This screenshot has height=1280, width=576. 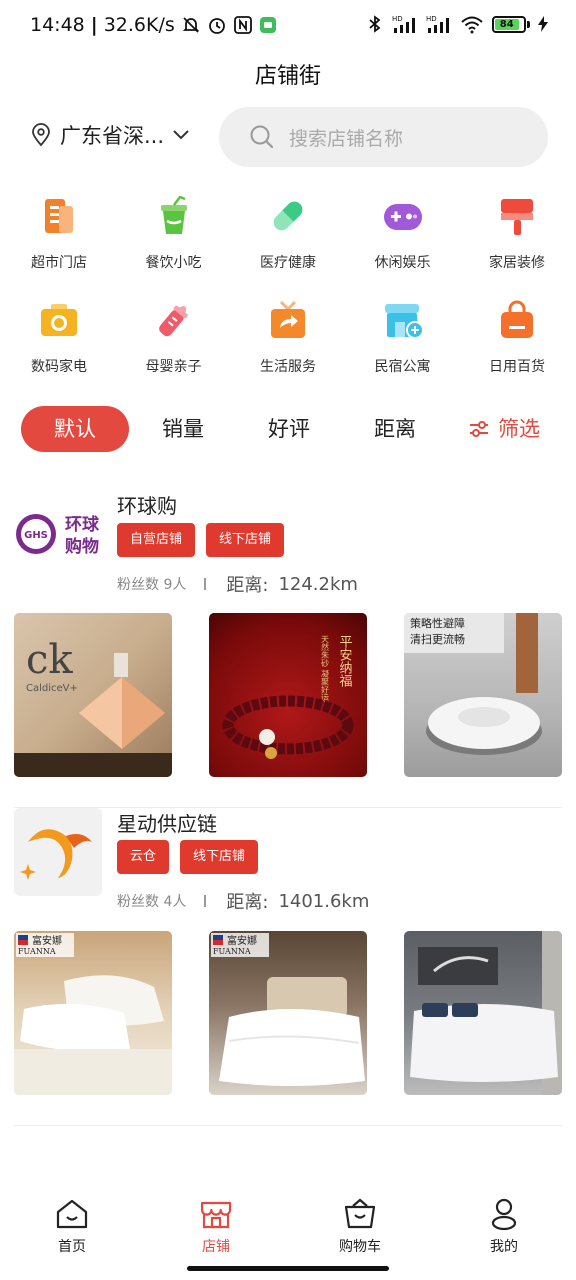 What do you see at coordinates (318, 584) in the screenshot?
I see `shop-distance: 124.2km` at bounding box center [318, 584].